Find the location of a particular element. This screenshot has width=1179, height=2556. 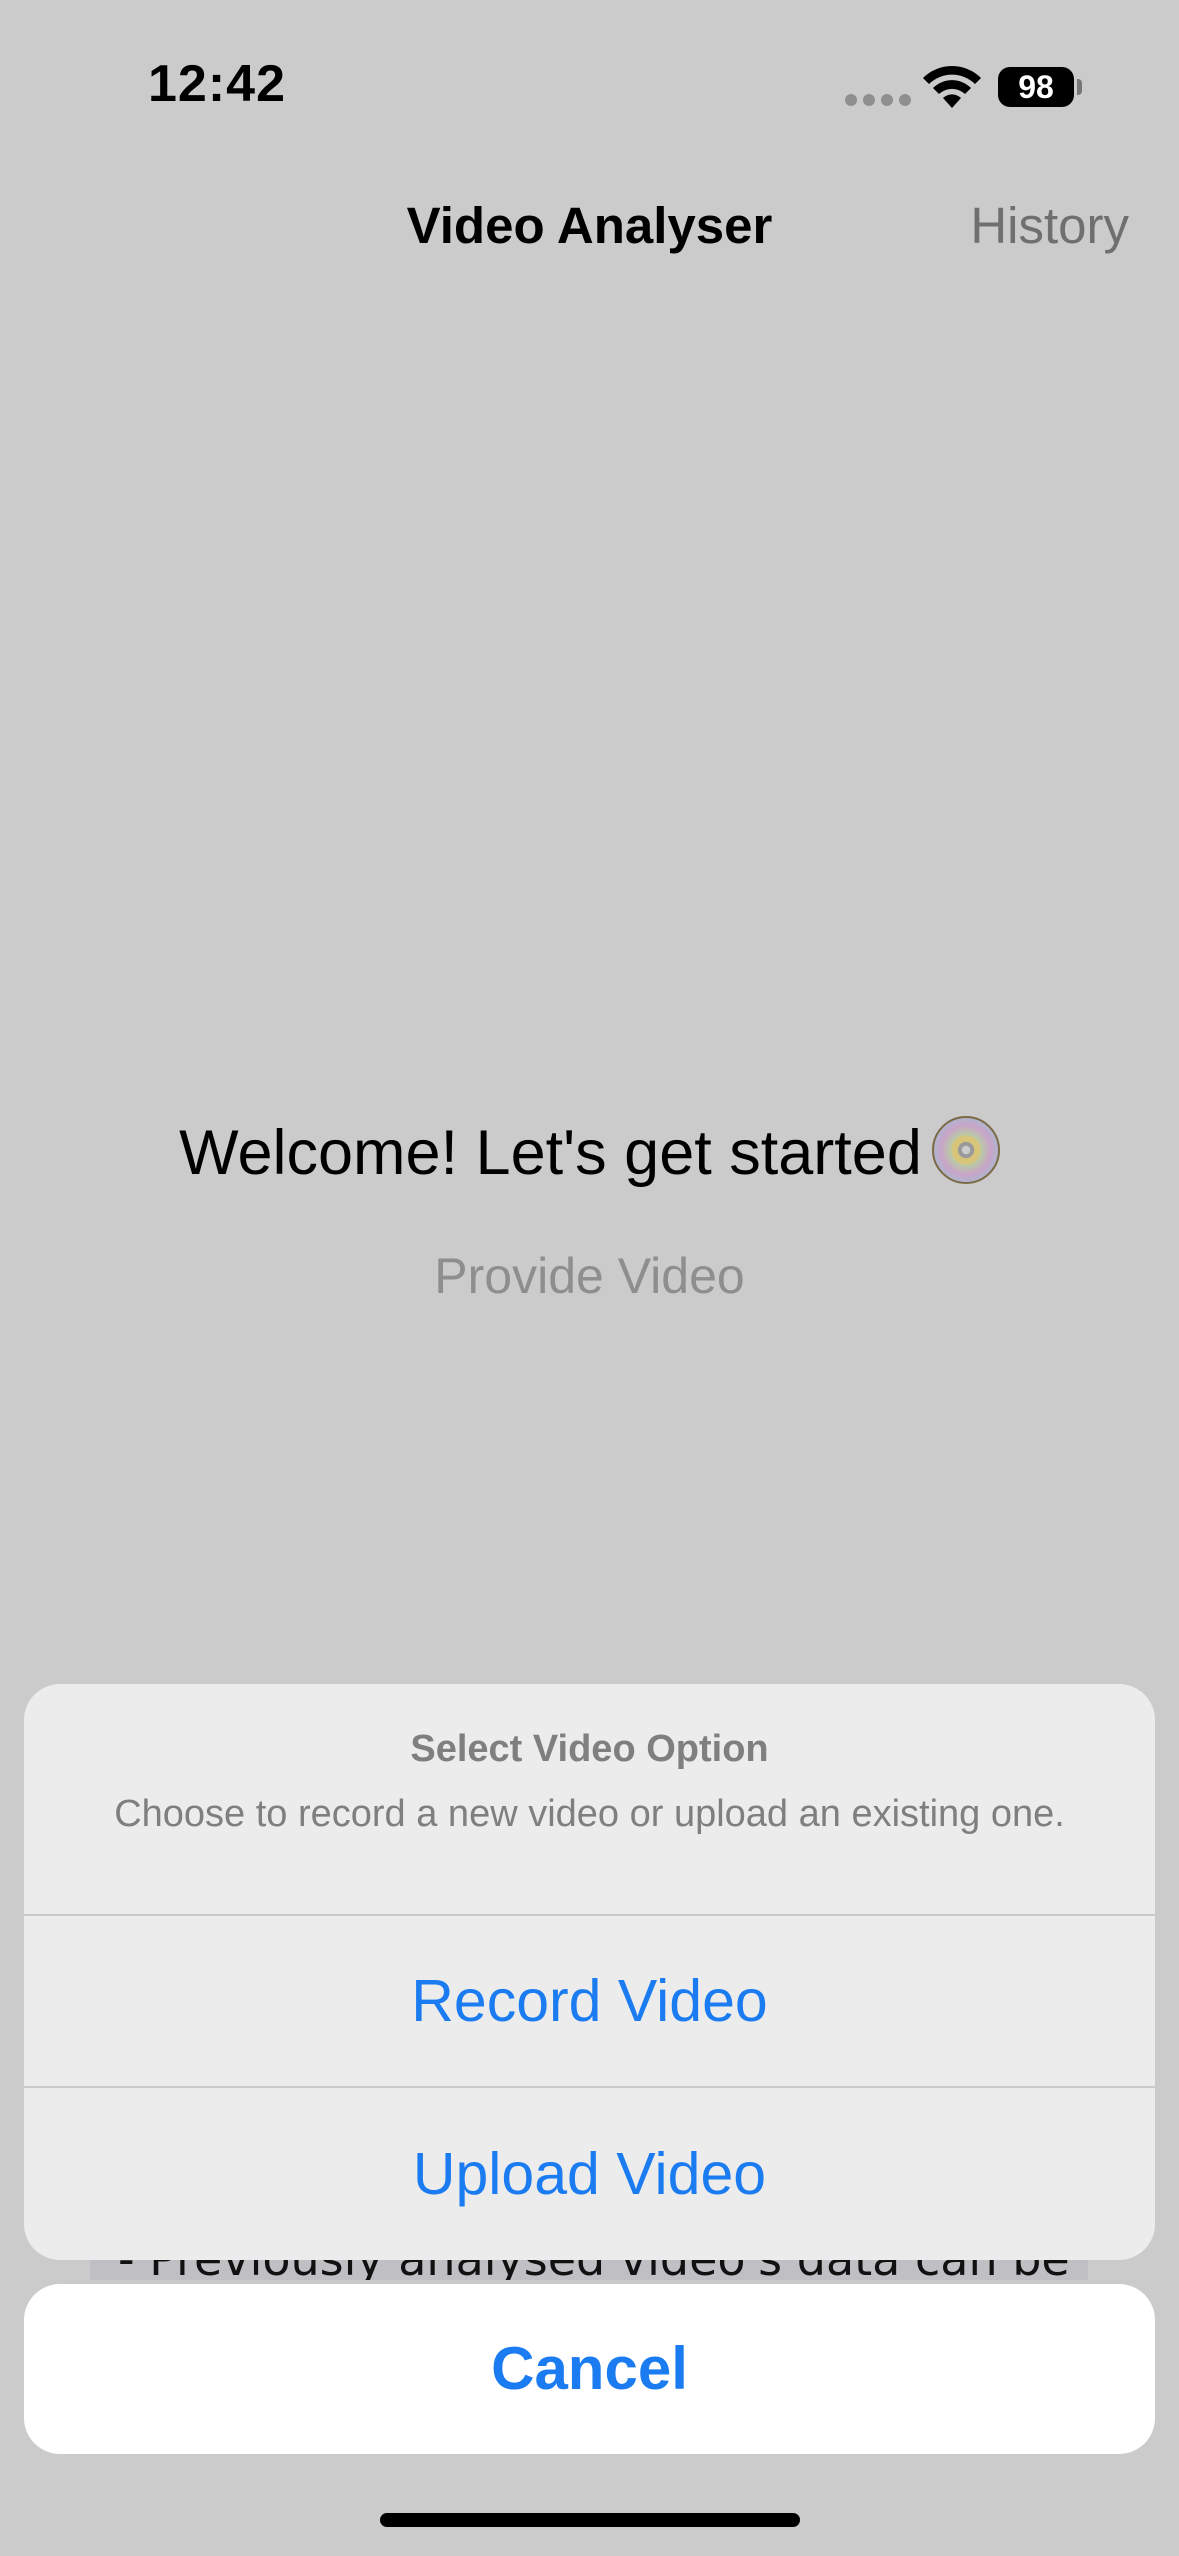

record-video-button: Record Video is located at coordinates (589, 2002).